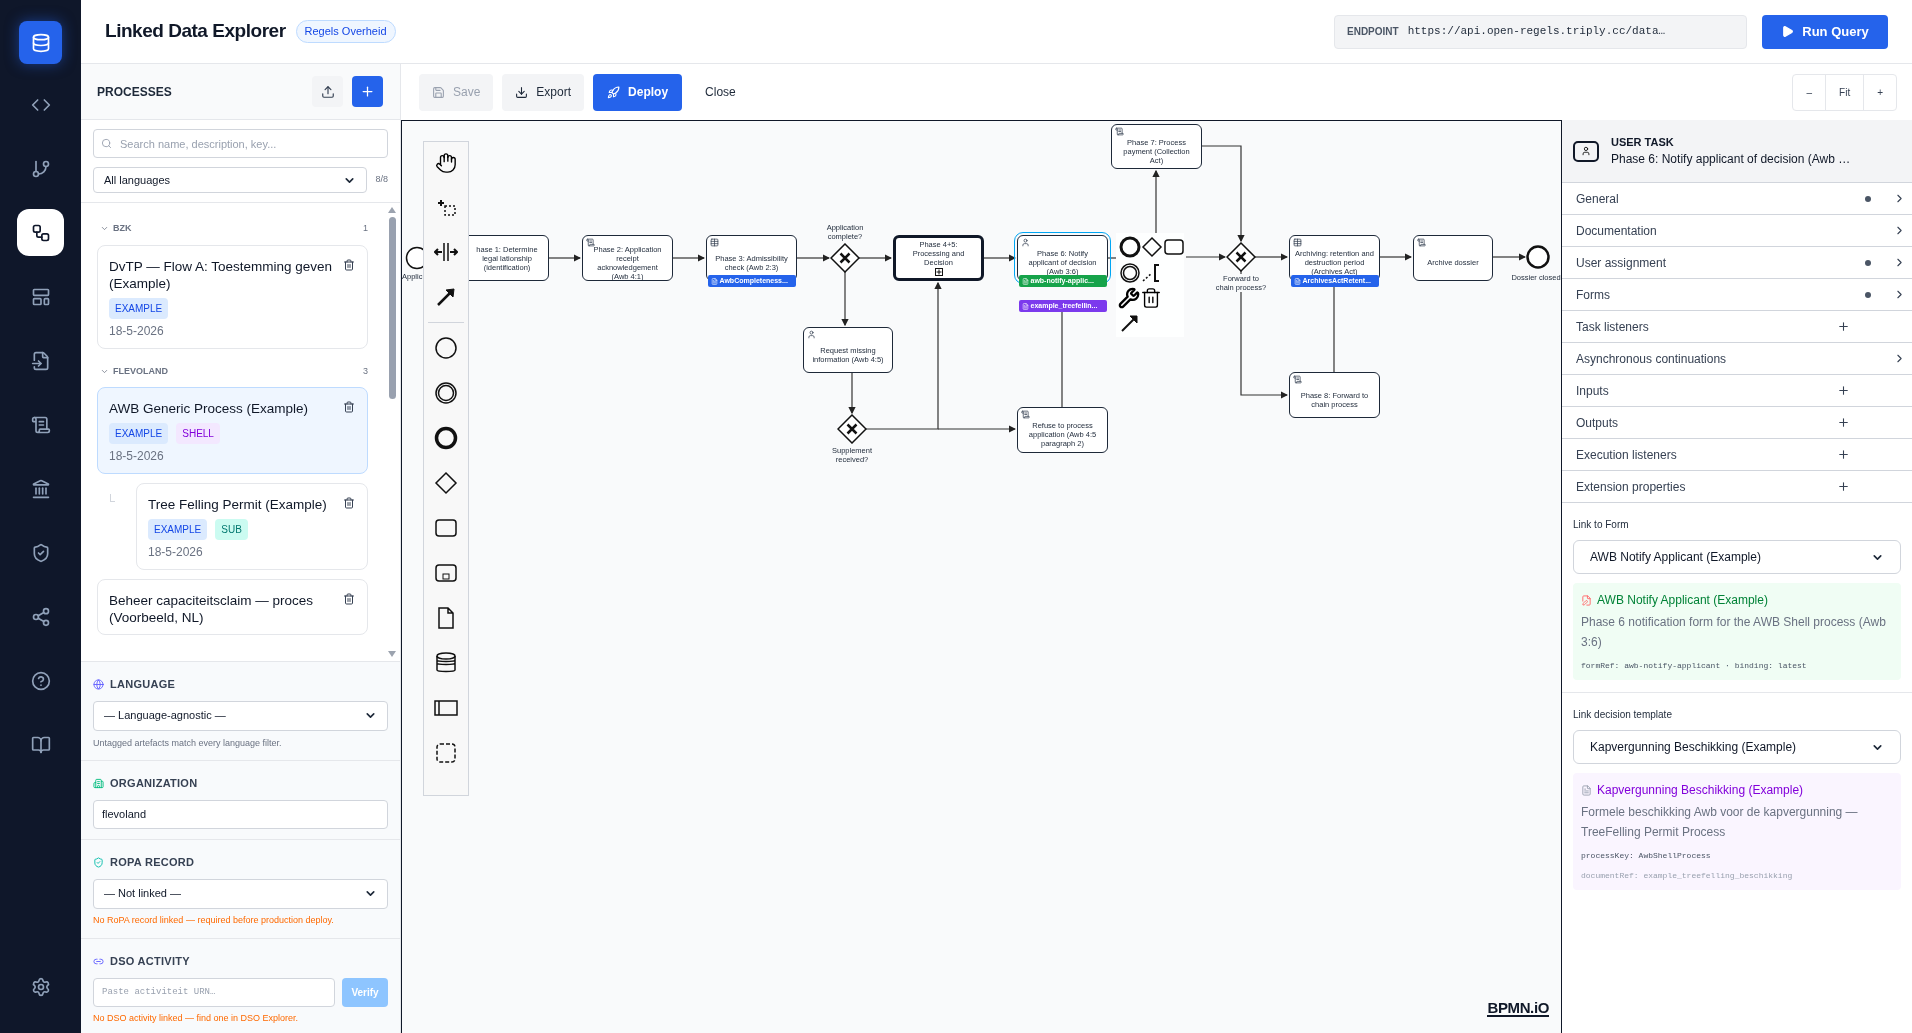  I want to click on property-group: Task listeners, so click(1737, 327).